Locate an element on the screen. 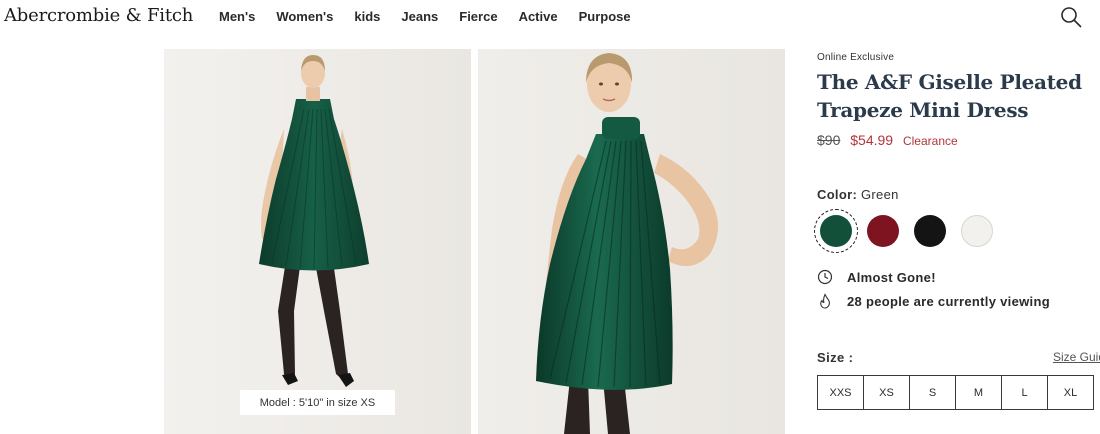 The width and height of the screenshot is (1100, 434). clock-icon is located at coordinates (825, 277).